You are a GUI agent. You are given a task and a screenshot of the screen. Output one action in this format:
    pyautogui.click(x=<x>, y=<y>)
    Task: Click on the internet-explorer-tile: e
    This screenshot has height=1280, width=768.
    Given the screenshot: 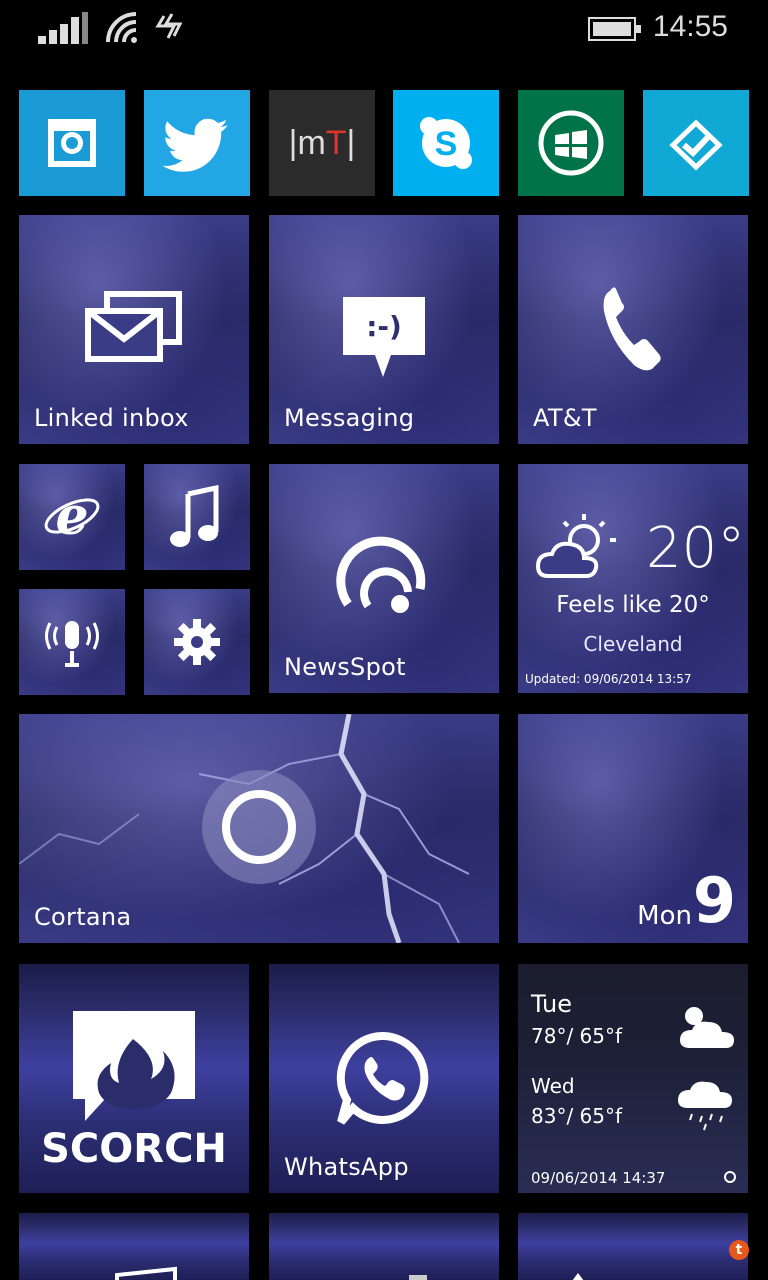 What is the action you would take?
    pyautogui.click(x=72, y=517)
    